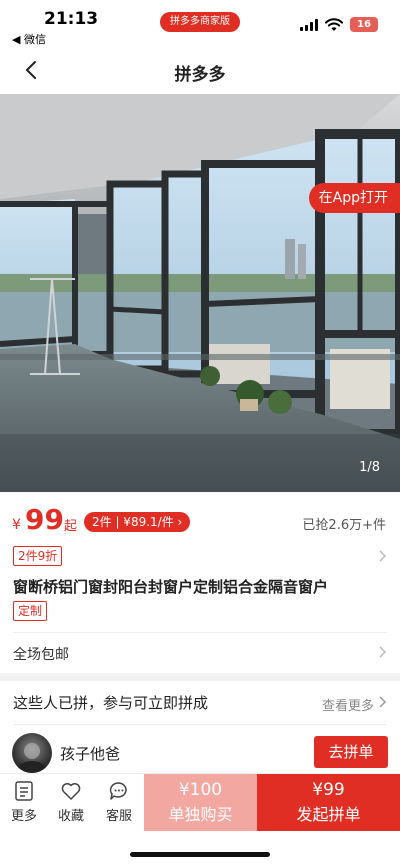 Image resolution: width=400 pixels, height=865 pixels. Describe the element at coordinates (38, 556) in the screenshot. I see `discount-tag: 2件9折` at that location.